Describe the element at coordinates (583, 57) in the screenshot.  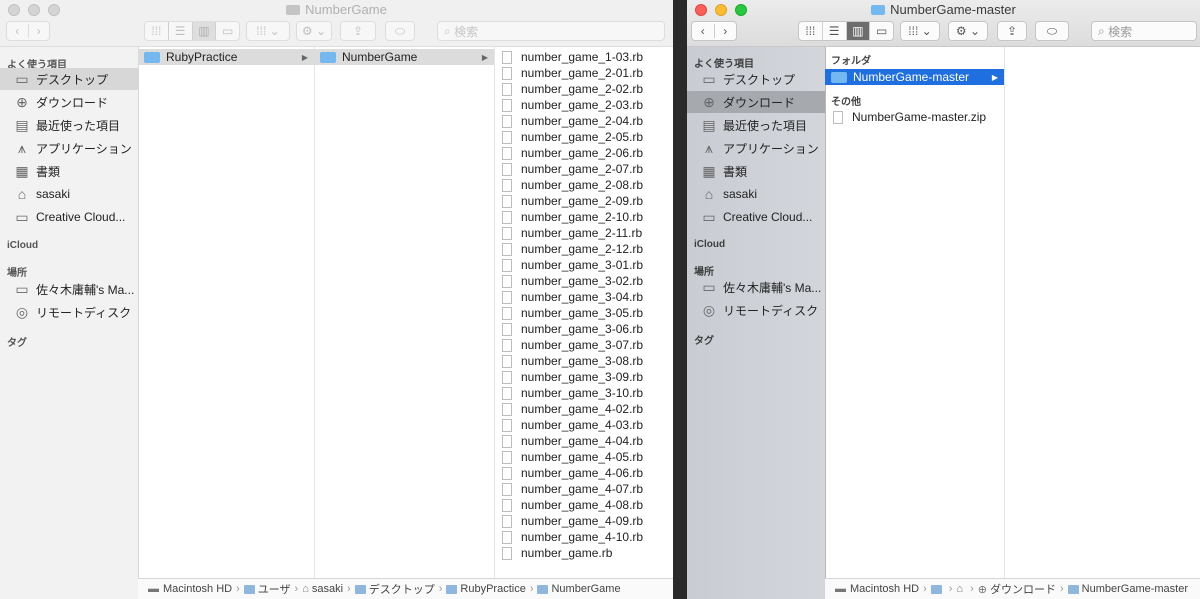
I see `file-row: number_game_1-03.rb` at that location.